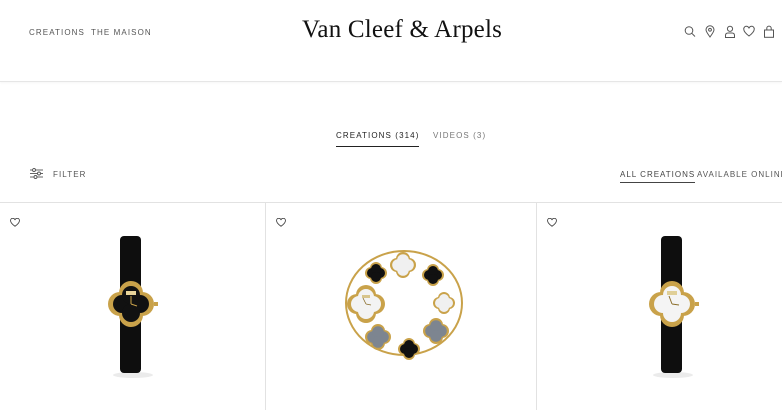 The width and height of the screenshot is (782, 410). What do you see at coordinates (690, 31) in the screenshot?
I see `search-icon` at bounding box center [690, 31].